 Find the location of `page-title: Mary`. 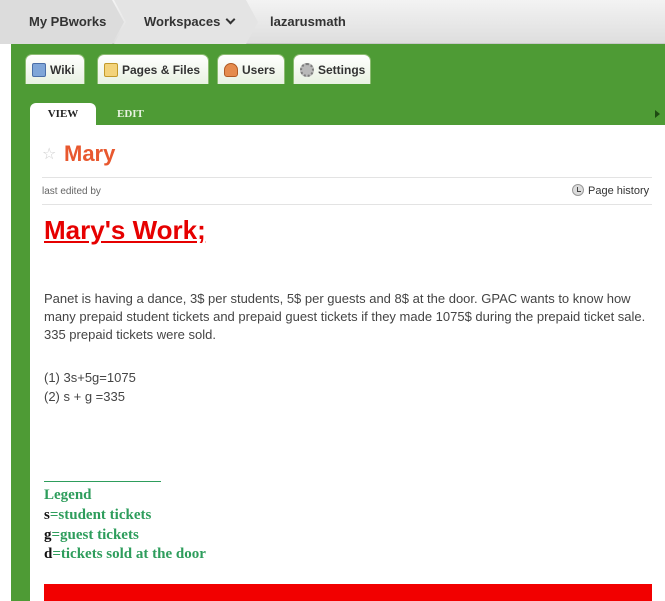

page-title: Mary is located at coordinates (90, 153).